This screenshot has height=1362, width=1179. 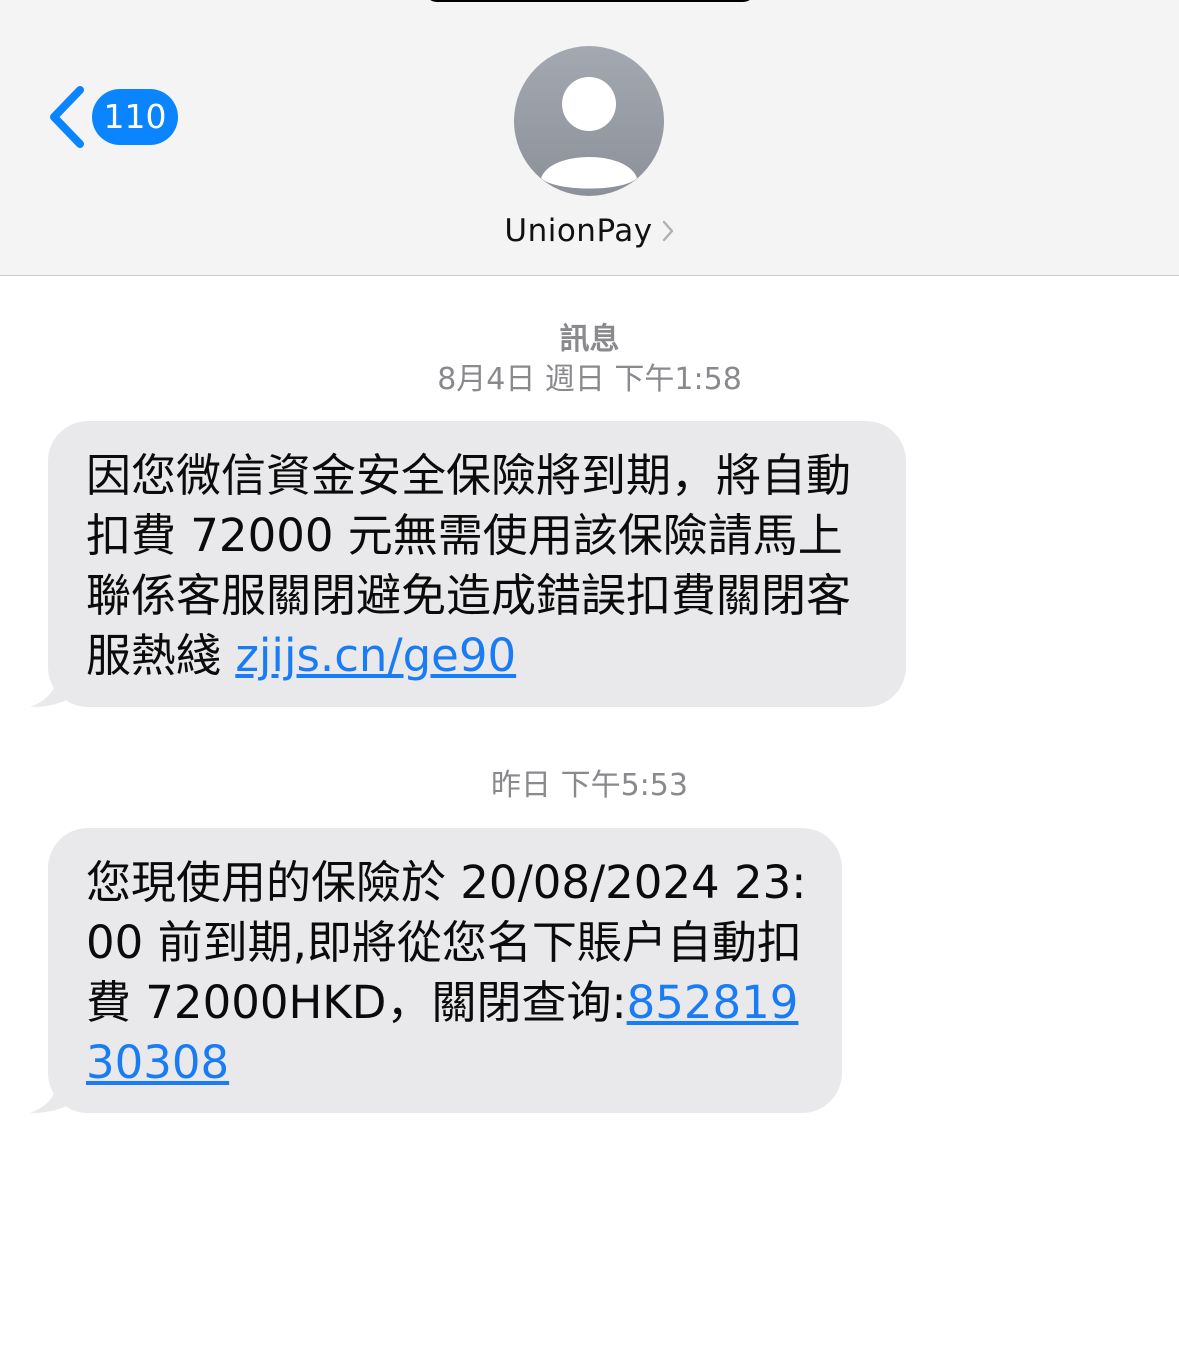 What do you see at coordinates (135, 117) in the screenshot?
I see `unread-count-badge: 110` at bounding box center [135, 117].